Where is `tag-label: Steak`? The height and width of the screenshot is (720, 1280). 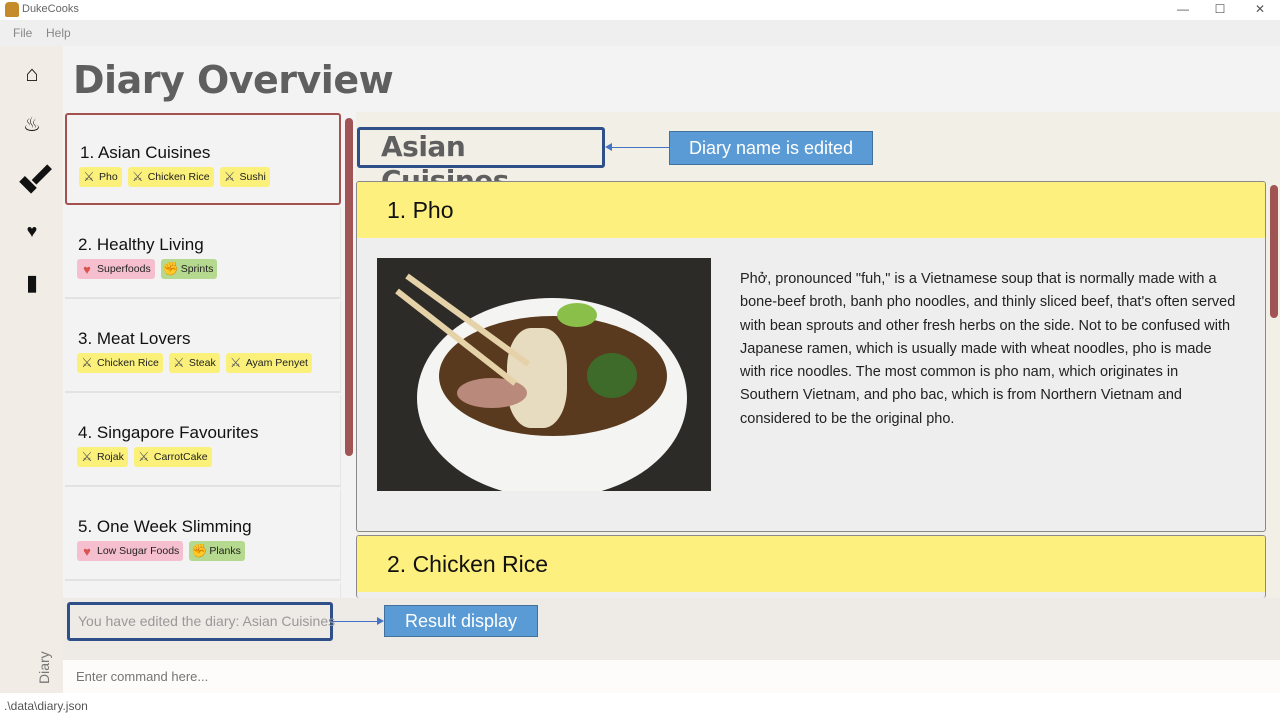
tag-label: Steak is located at coordinates (202, 363).